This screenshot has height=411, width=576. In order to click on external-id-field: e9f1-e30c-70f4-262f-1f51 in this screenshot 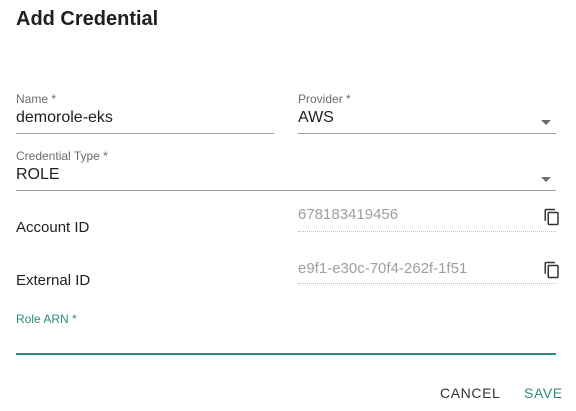, I will do `click(427, 273)`.